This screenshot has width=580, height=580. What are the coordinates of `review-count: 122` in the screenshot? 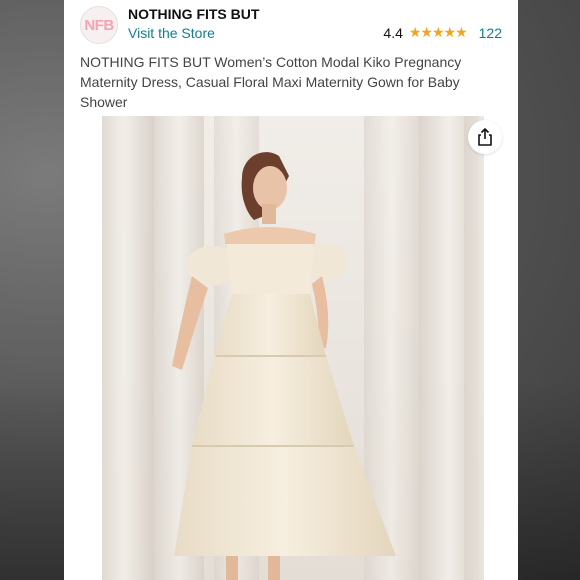 It's located at (490, 33).